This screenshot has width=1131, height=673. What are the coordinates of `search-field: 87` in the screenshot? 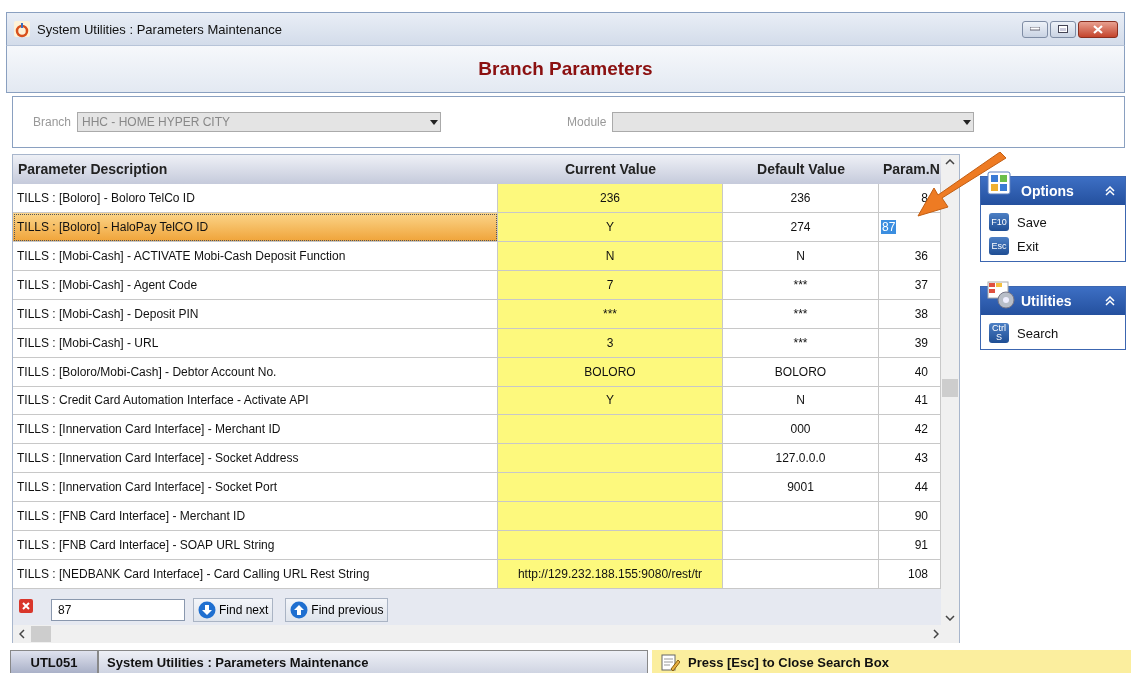 It's located at (118, 610).